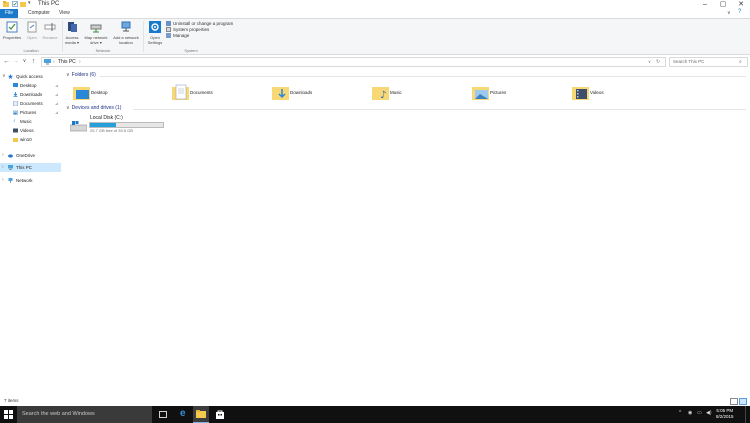 This screenshot has width=750, height=423. I want to click on refresh-icon: ↻, so click(658, 62).